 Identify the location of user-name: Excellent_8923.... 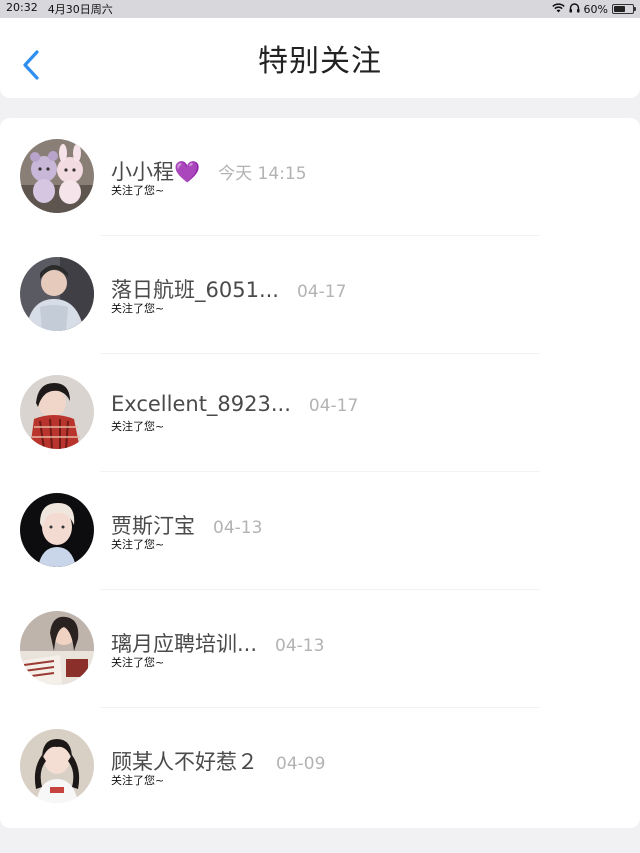
(201, 404).